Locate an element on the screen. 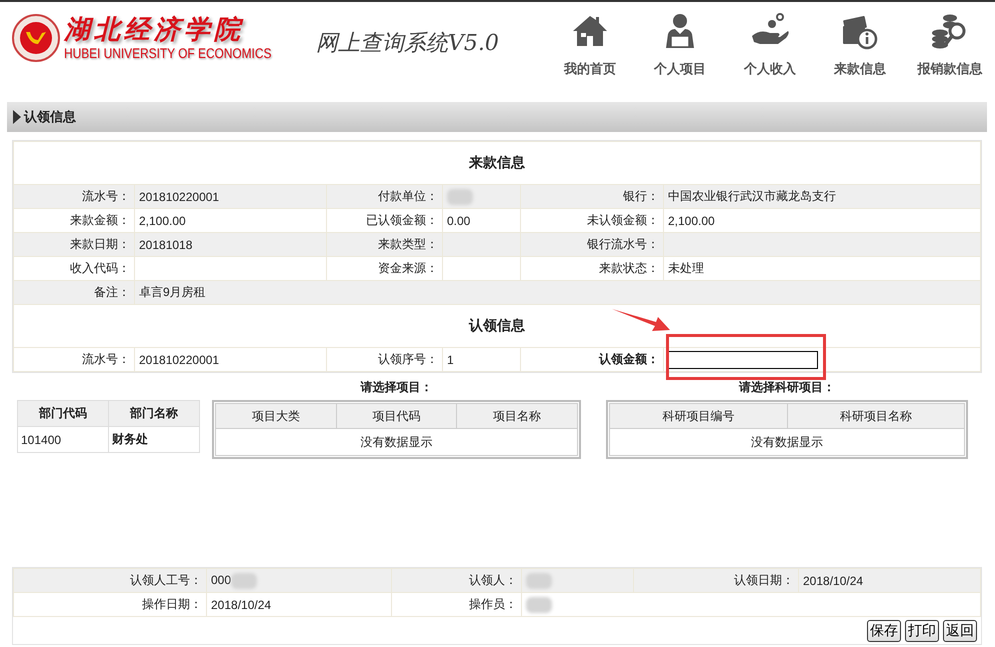 The width and height of the screenshot is (995, 647). system-title: 网上查询系统V5.0 is located at coordinates (407, 44).